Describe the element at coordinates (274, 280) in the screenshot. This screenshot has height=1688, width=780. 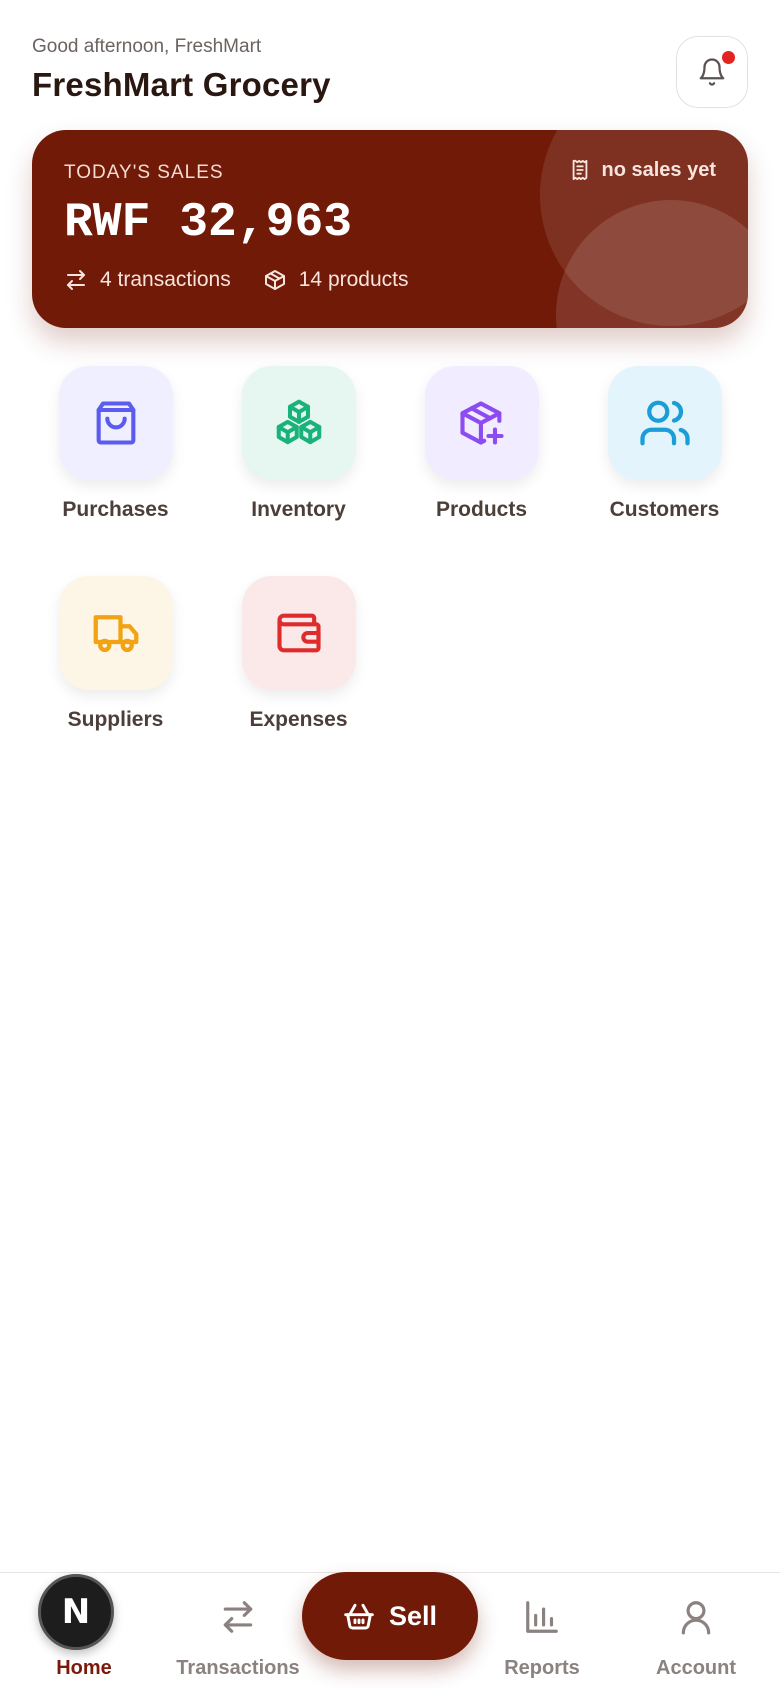
I see `package-icon` at that location.